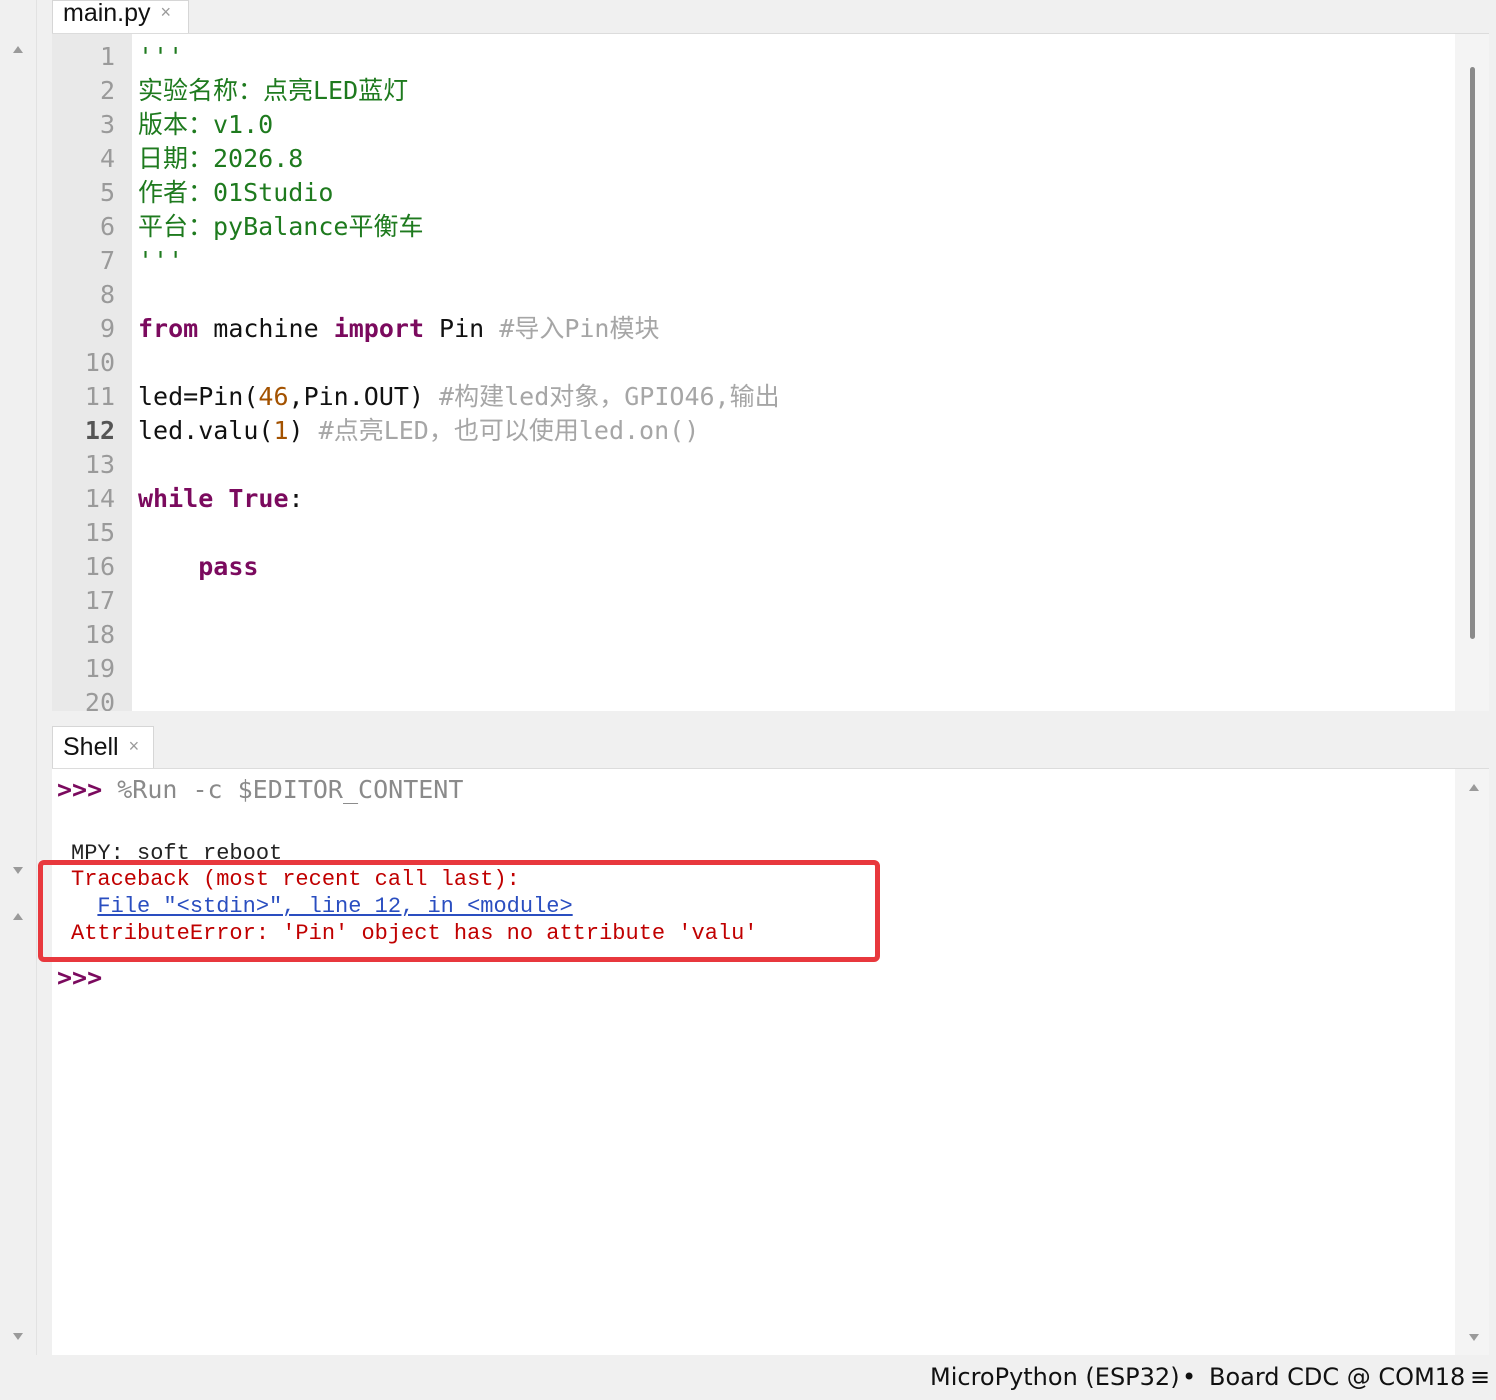 This screenshot has width=1496, height=1400. I want to click on line-numbers: 1 2 3 4 5 6 7 8 9 10 11 12 13 14 15 16 17 18 19 20, so click(92, 372).